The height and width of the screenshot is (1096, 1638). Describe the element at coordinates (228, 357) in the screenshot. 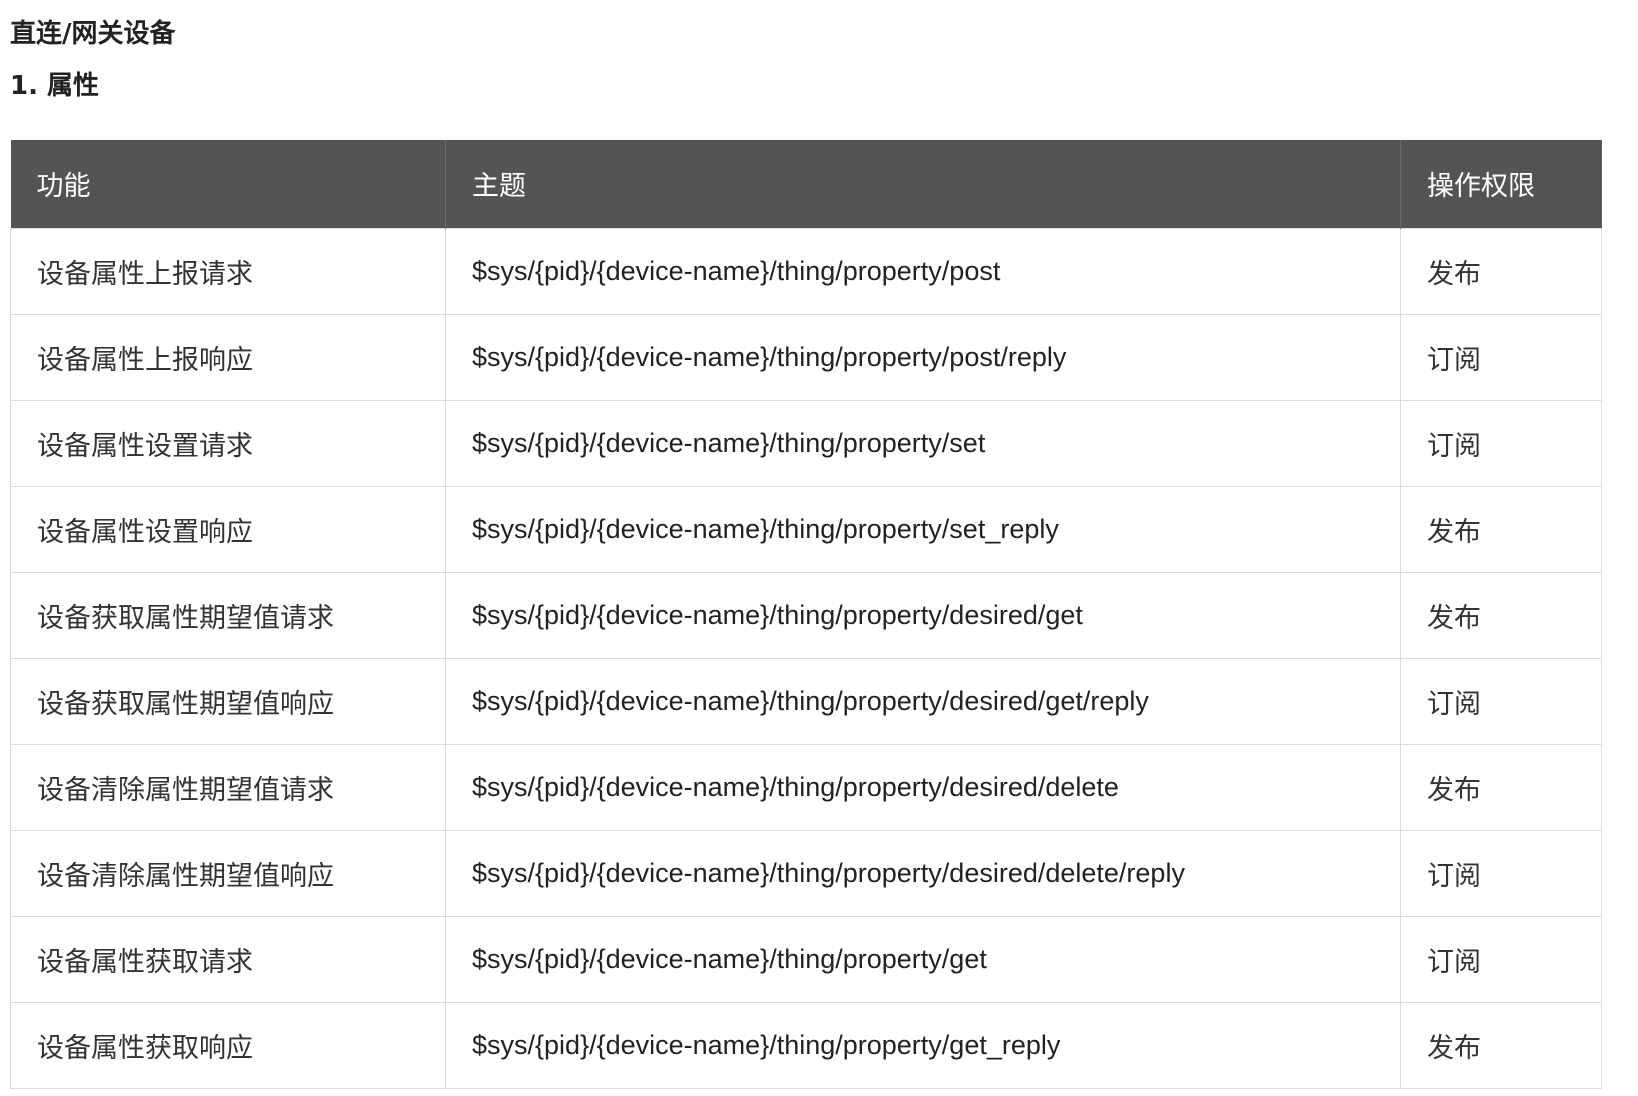

I see `function-cell: 设备属性上报响应` at that location.